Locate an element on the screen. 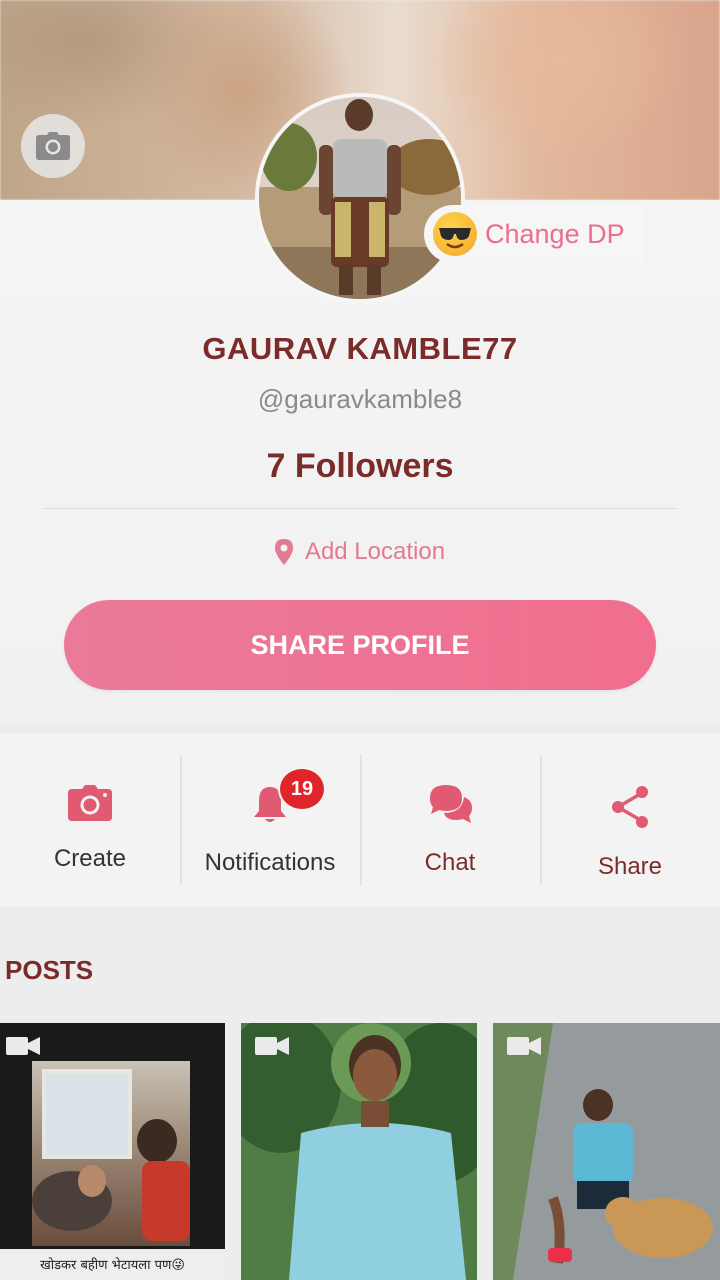 This screenshot has height=1280, width=720. add-location-label: Add Location is located at coordinates (375, 551).